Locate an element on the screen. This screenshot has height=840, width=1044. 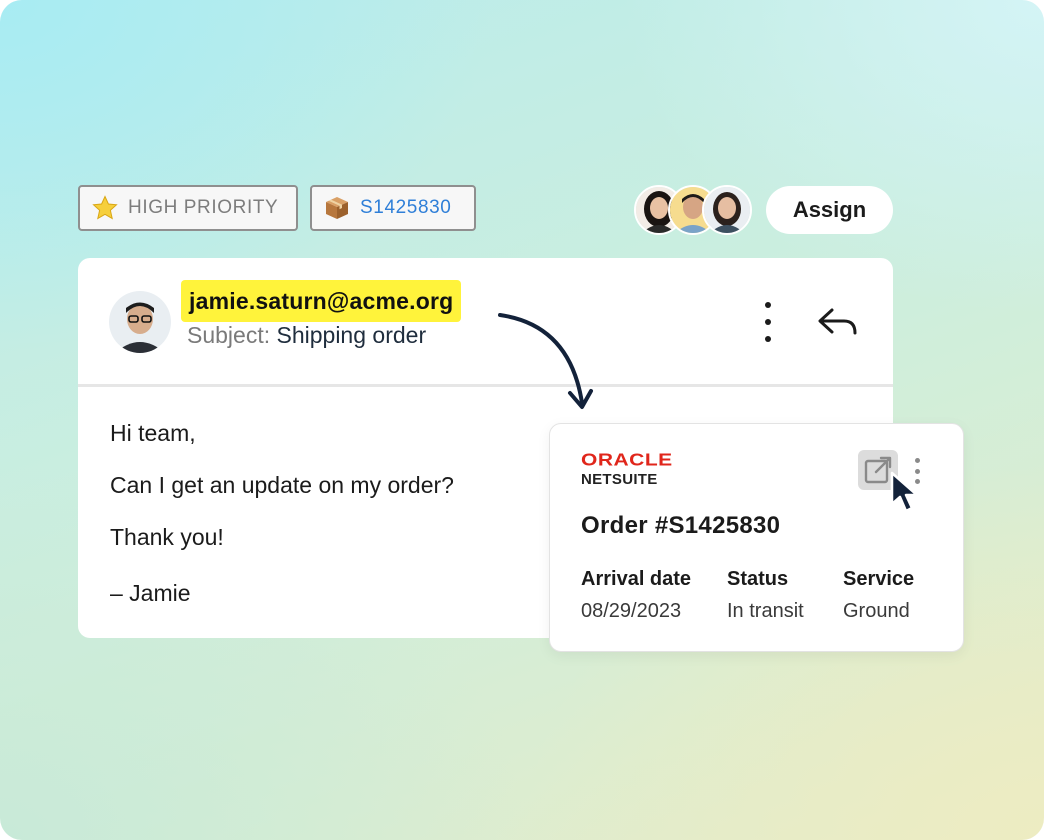
oracle-netsuite-logo: ORACLE NETSUITE is located at coordinates (627, 469).